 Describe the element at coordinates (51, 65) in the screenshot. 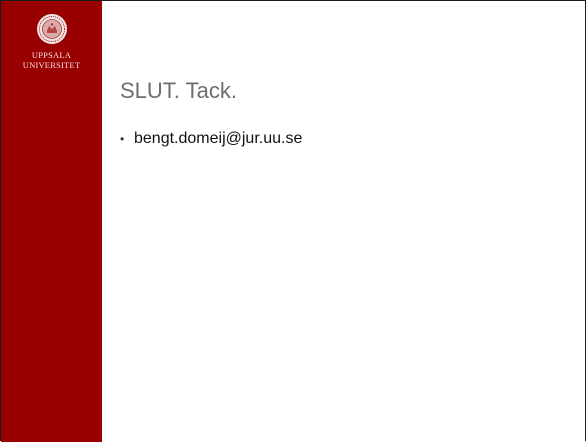

I see `university-name-line2: UNIVERSITET` at that location.